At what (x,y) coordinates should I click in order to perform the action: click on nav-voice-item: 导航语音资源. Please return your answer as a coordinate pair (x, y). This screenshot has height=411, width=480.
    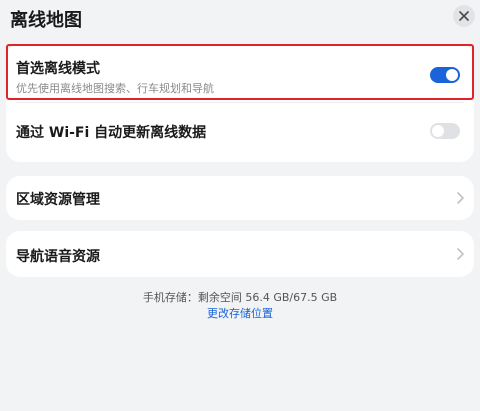
    Looking at the image, I should click on (240, 254).